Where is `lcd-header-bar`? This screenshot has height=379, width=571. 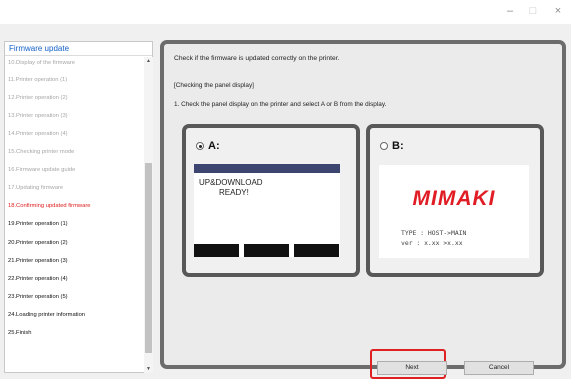
lcd-header-bar is located at coordinates (267, 168).